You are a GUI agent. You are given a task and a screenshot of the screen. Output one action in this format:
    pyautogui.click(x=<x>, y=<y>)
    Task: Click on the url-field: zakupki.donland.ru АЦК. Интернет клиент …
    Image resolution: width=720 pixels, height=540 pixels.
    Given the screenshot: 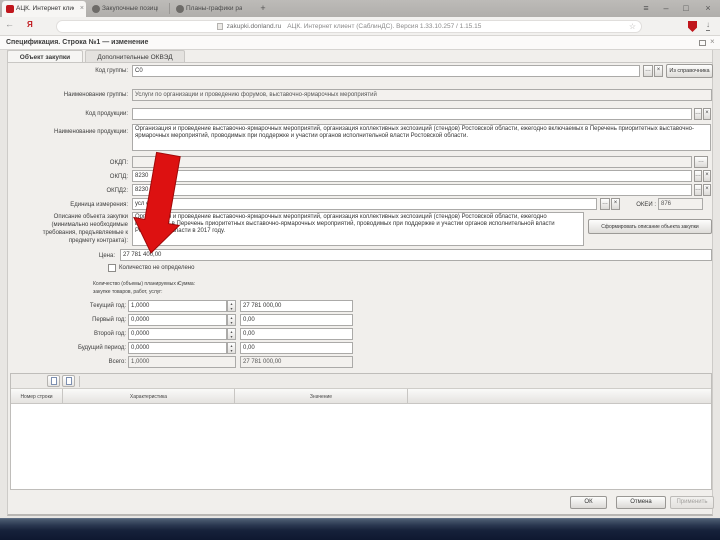 What is the action you would take?
    pyautogui.click(x=349, y=26)
    